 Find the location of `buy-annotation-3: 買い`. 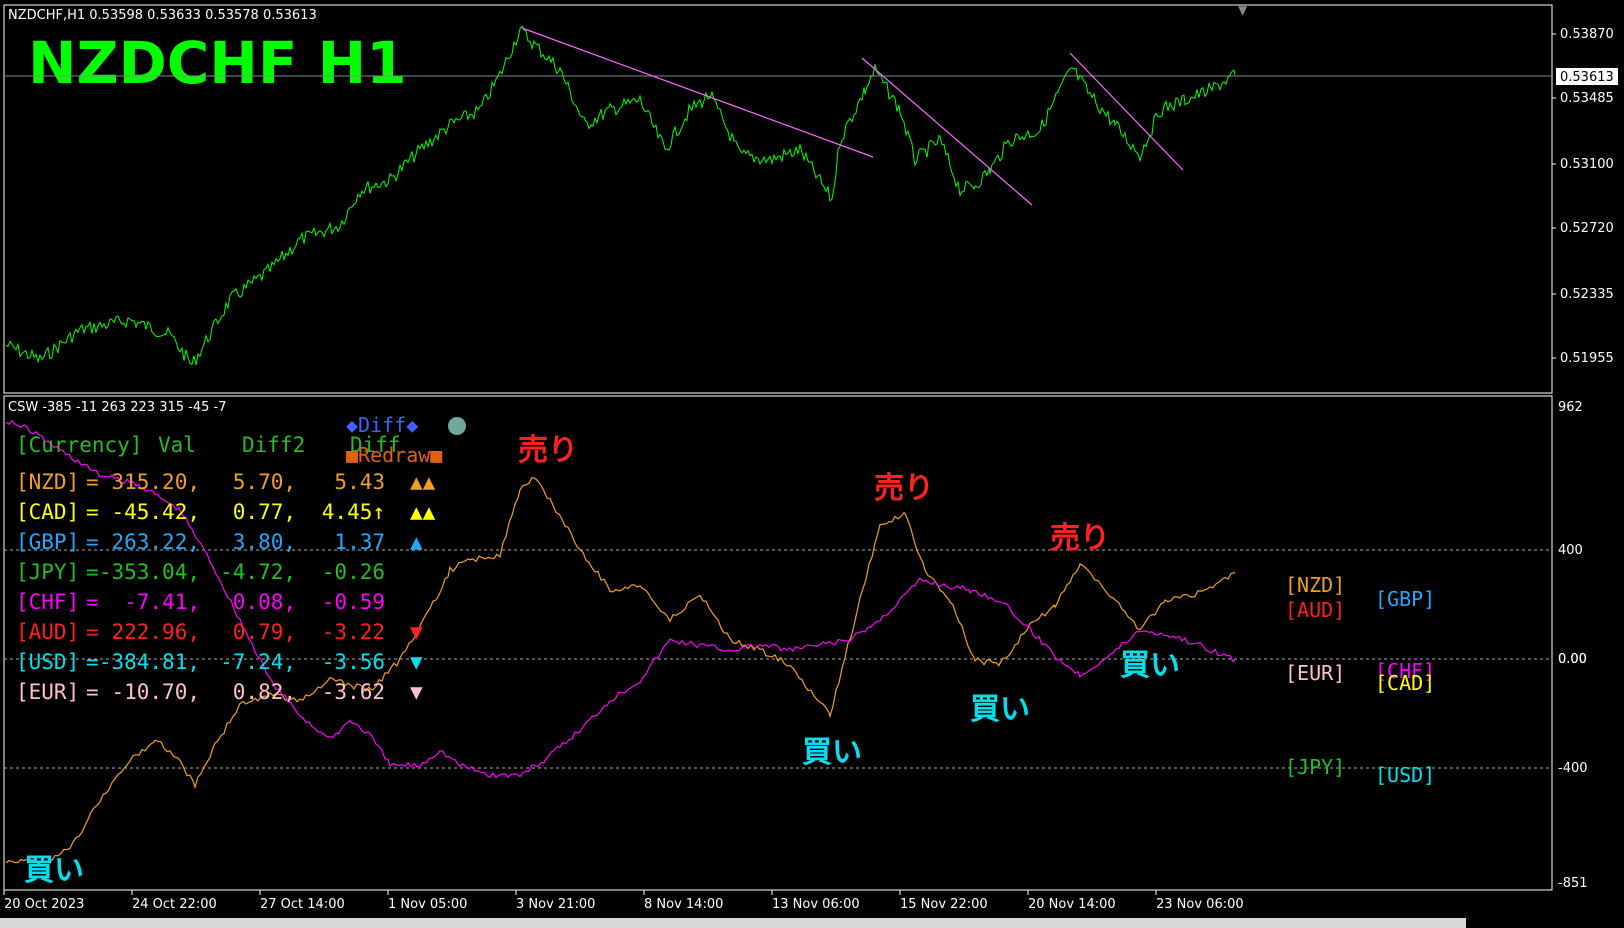

buy-annotation-3: 買い is located at coordinates (1000, 709).